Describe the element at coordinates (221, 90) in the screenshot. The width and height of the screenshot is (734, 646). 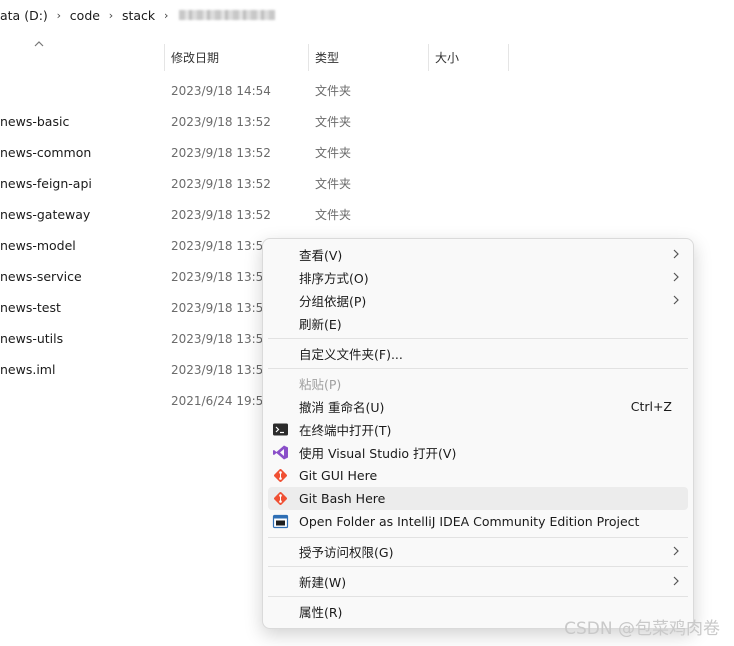
I see `file-modified-date: 2023/9/18 14:54` at that location.